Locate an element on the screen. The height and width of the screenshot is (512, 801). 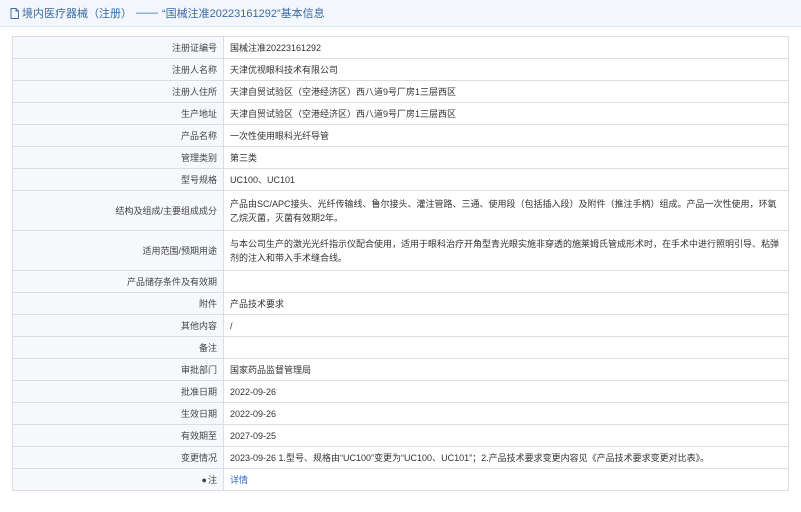
table-row: 有效期至 2027-09-25 is located at coordinates (400, 435).